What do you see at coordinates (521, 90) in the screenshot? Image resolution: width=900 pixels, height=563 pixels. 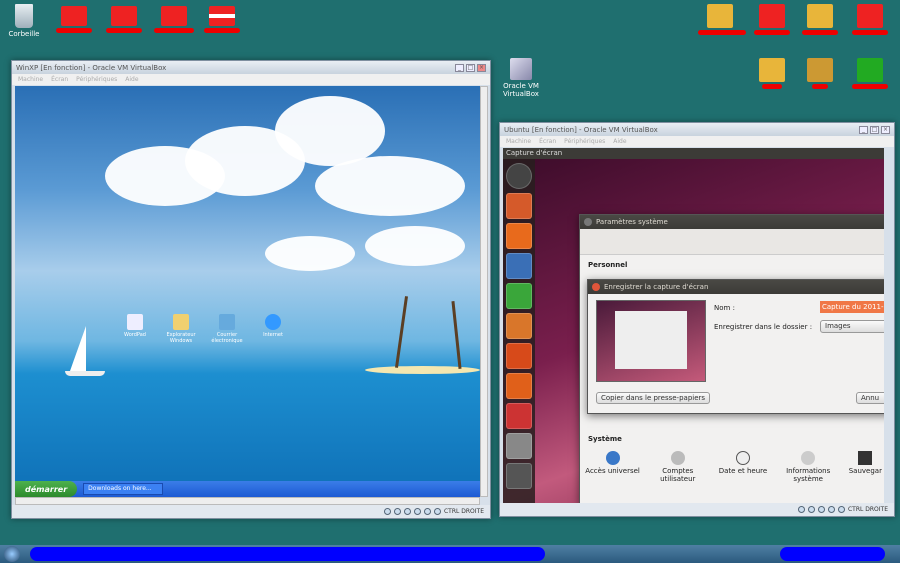 I see `virtualbox-label: Oracle VM VirtualBox` at bounding box center [521, 90].